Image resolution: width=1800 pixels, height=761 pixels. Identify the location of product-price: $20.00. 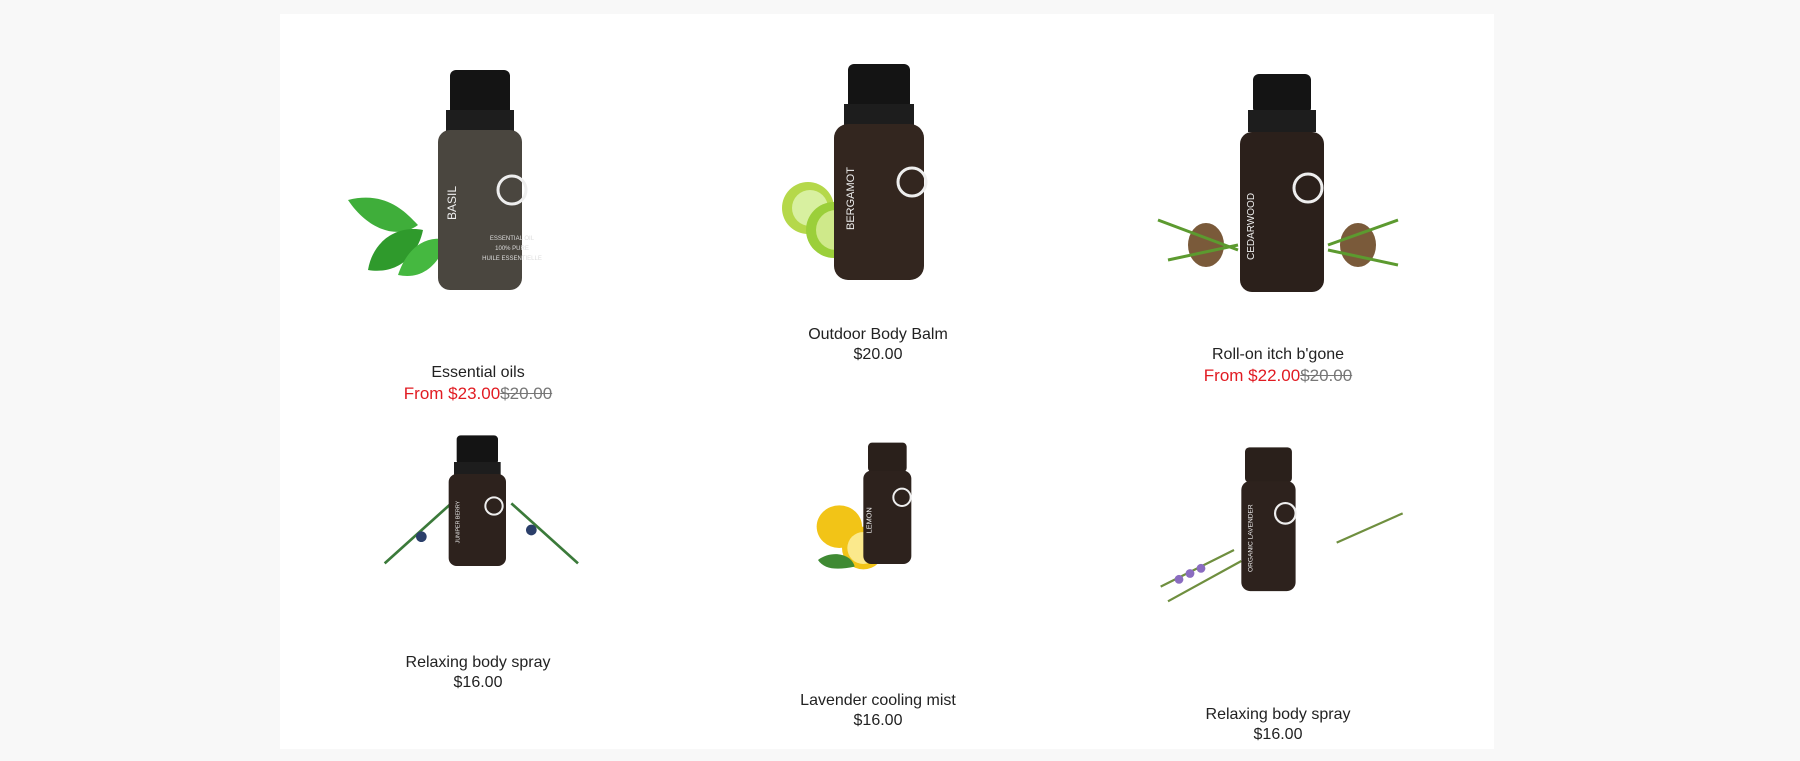
(878, 354).